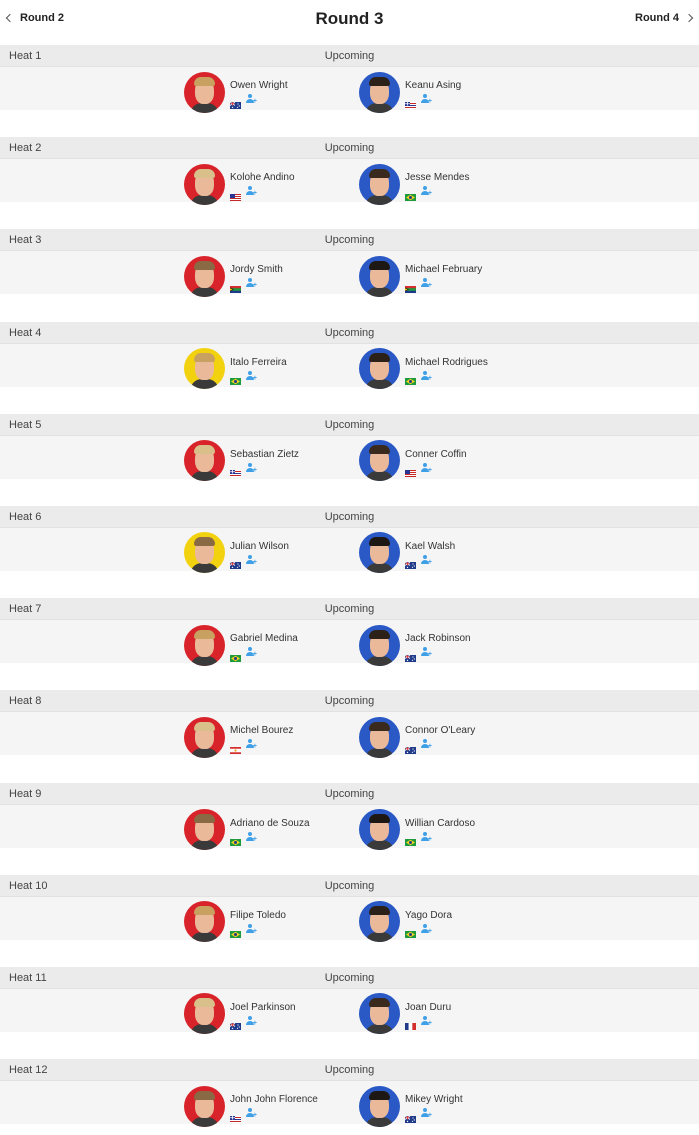  I want to click on athlete-name: Kolohe Andino, so click(262, 178).